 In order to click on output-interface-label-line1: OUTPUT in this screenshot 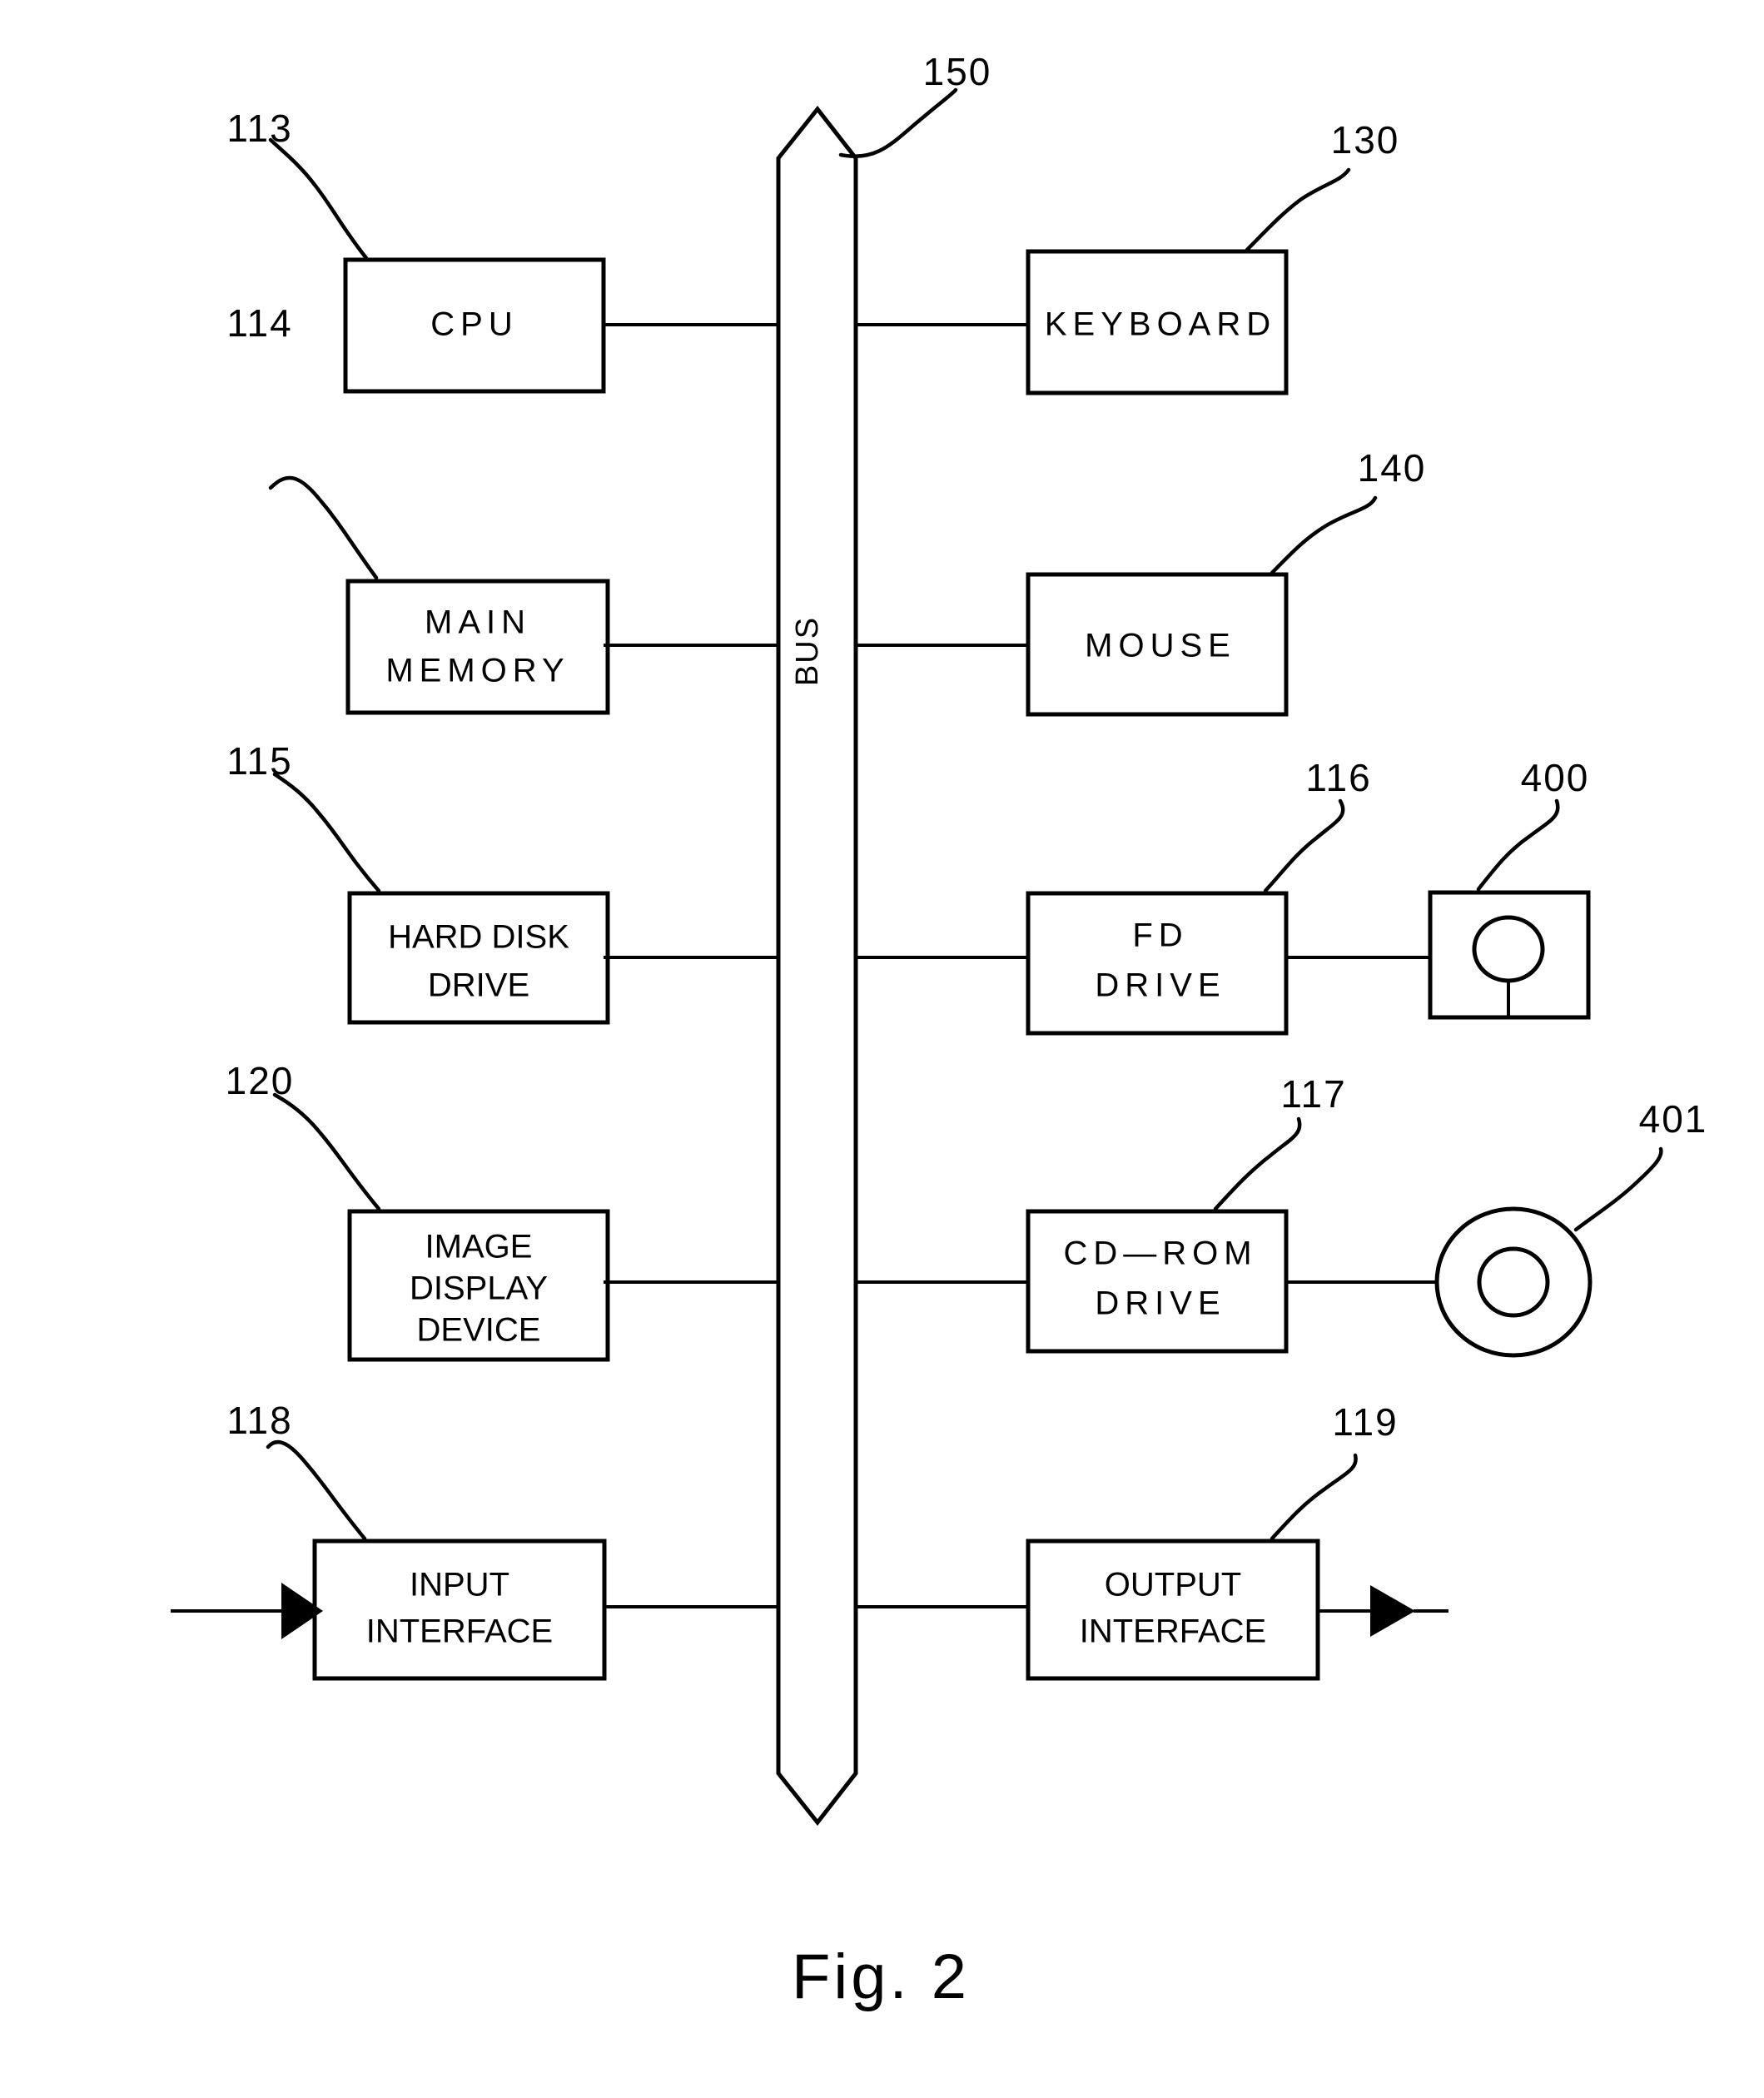, I will do `click(1173, 1585)`.